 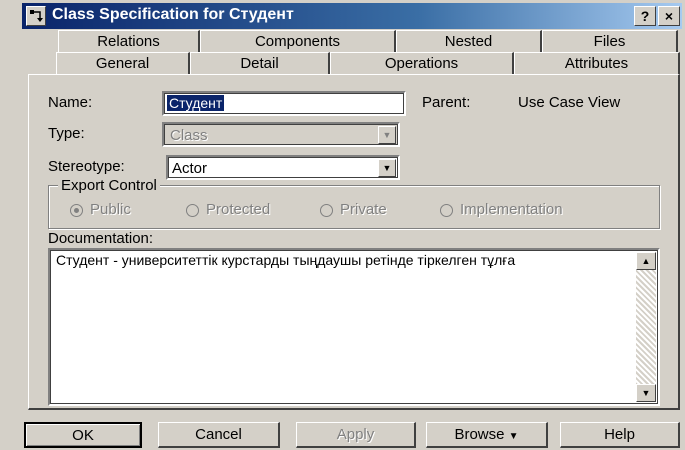 I want to click on tab-label: Relations, so click(x=128, y=41).